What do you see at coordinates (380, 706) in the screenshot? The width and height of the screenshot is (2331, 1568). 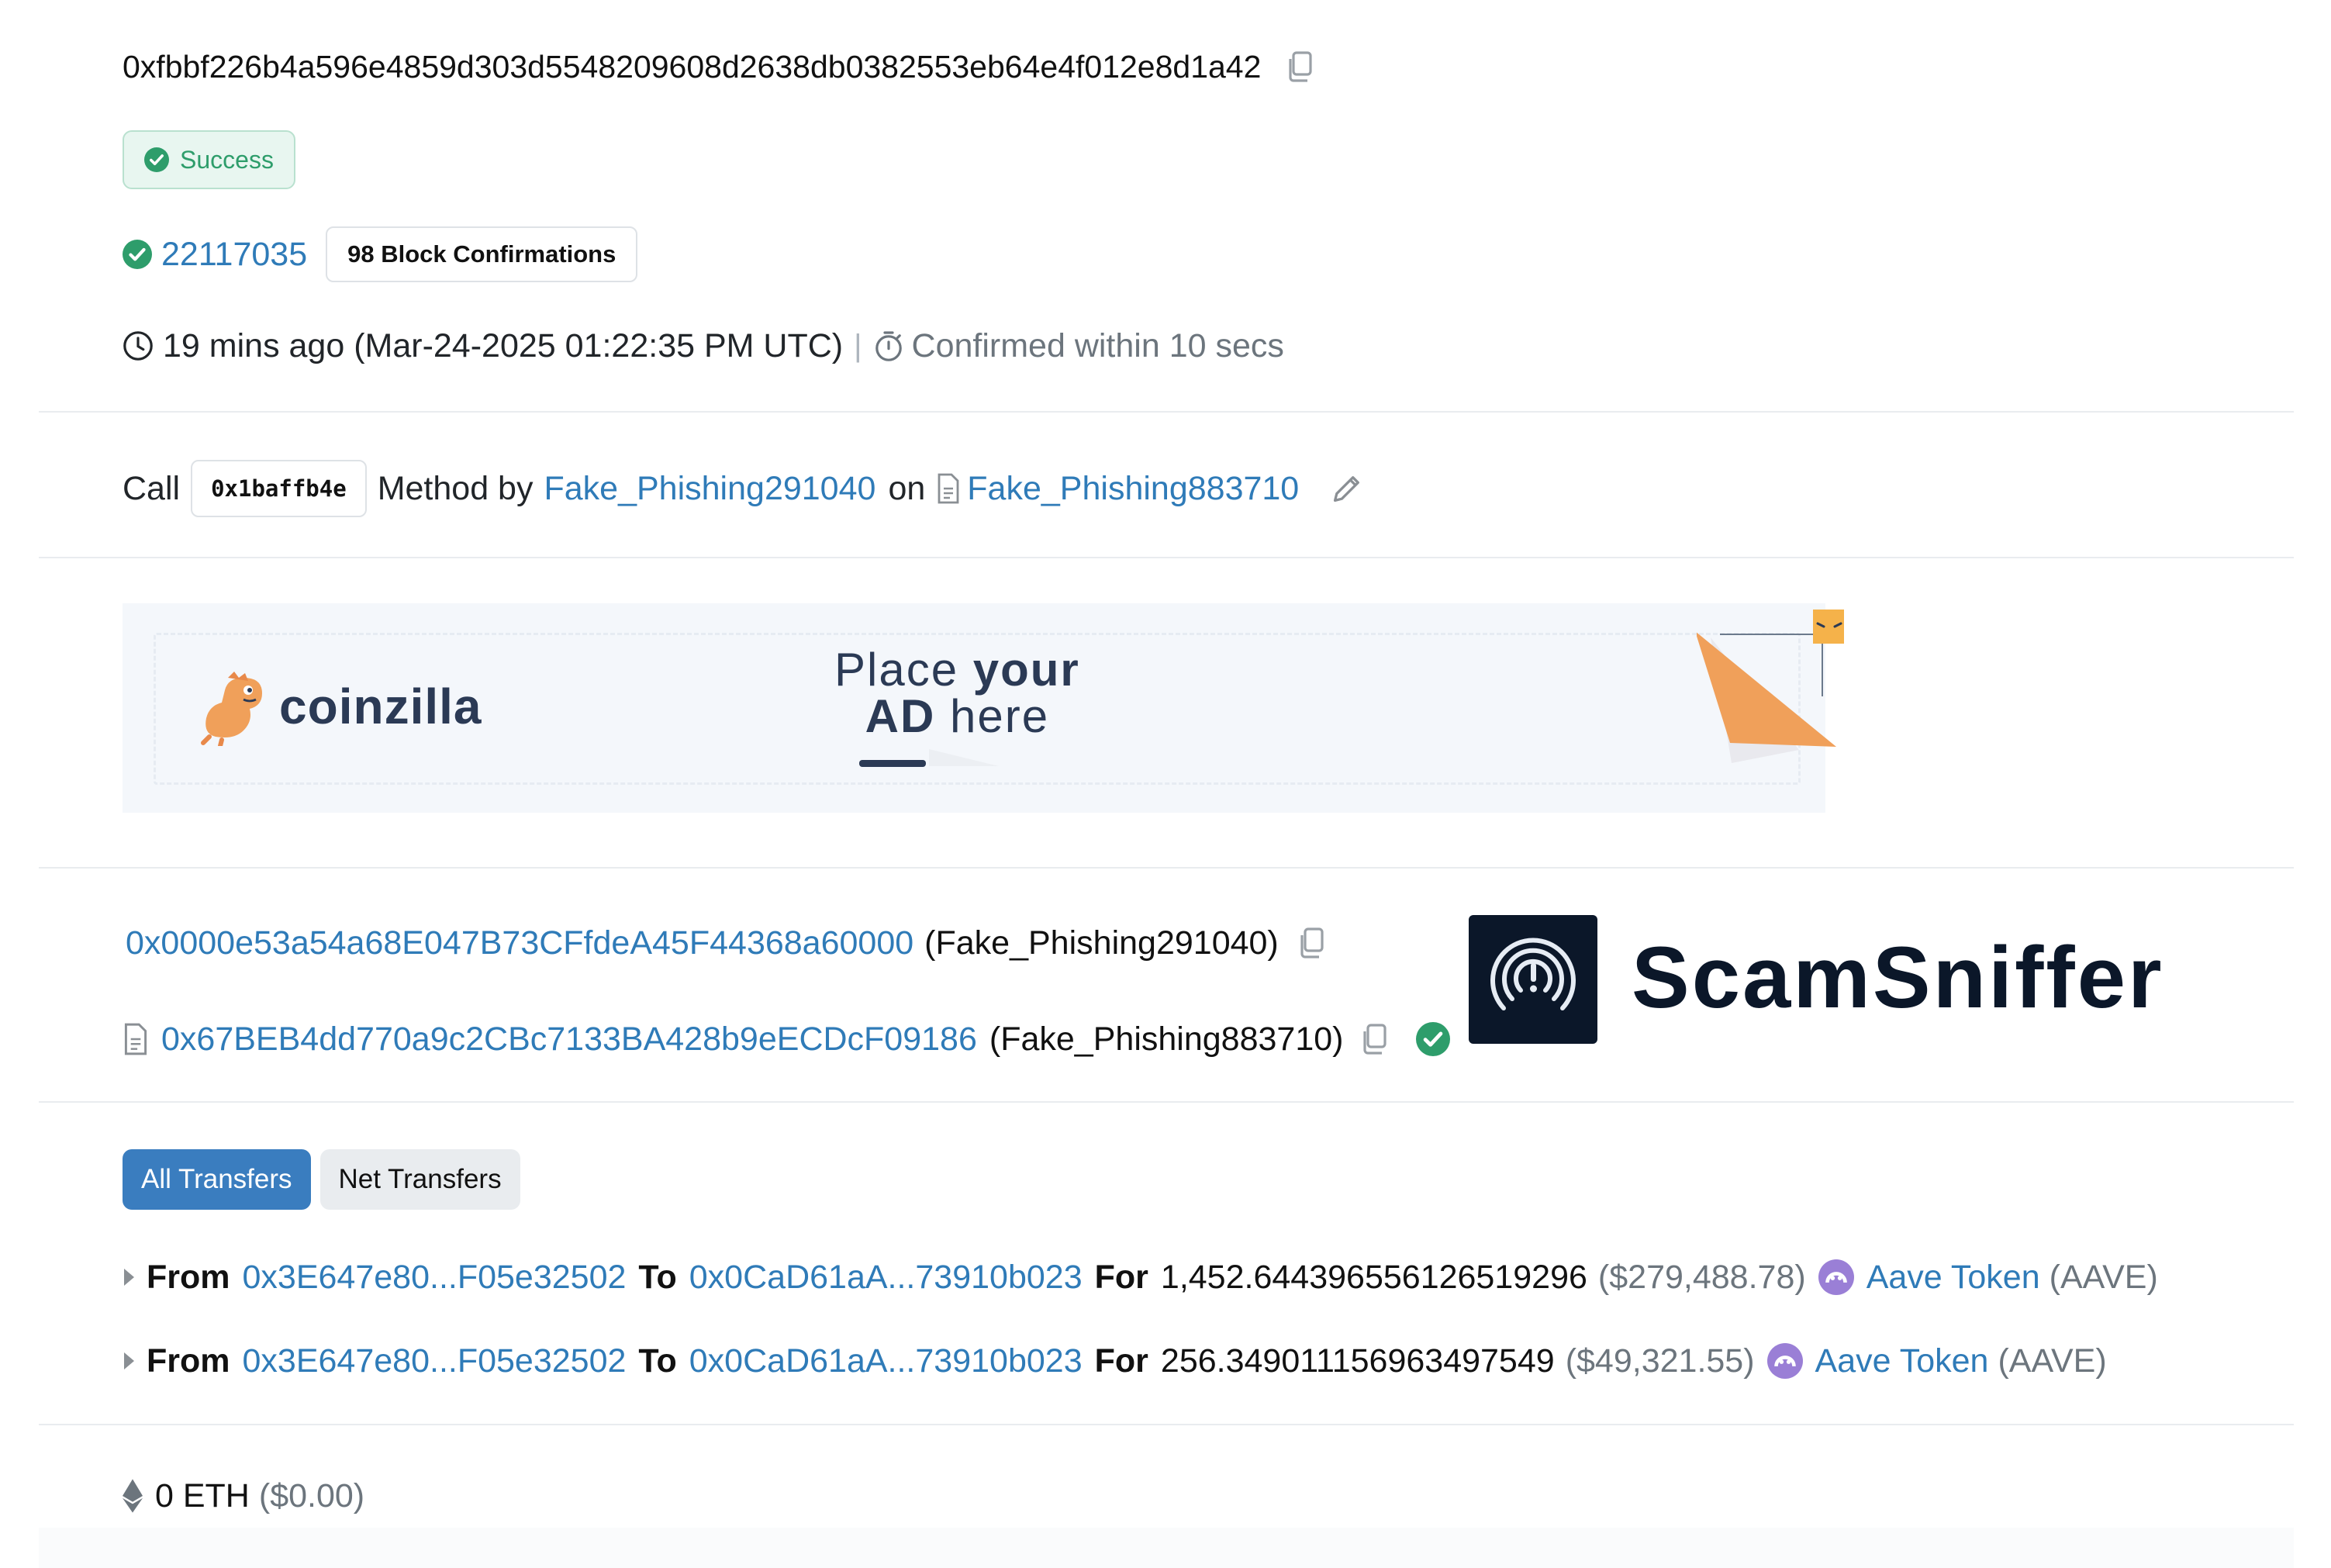 I see `coinzilla-brand: coinzilla` at bounding box center [380, 706].